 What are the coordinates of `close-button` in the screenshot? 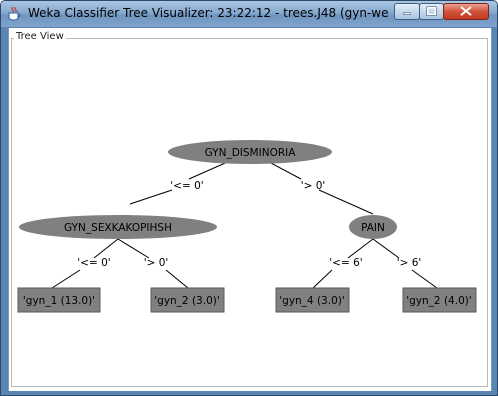 It's located at (466, 11).